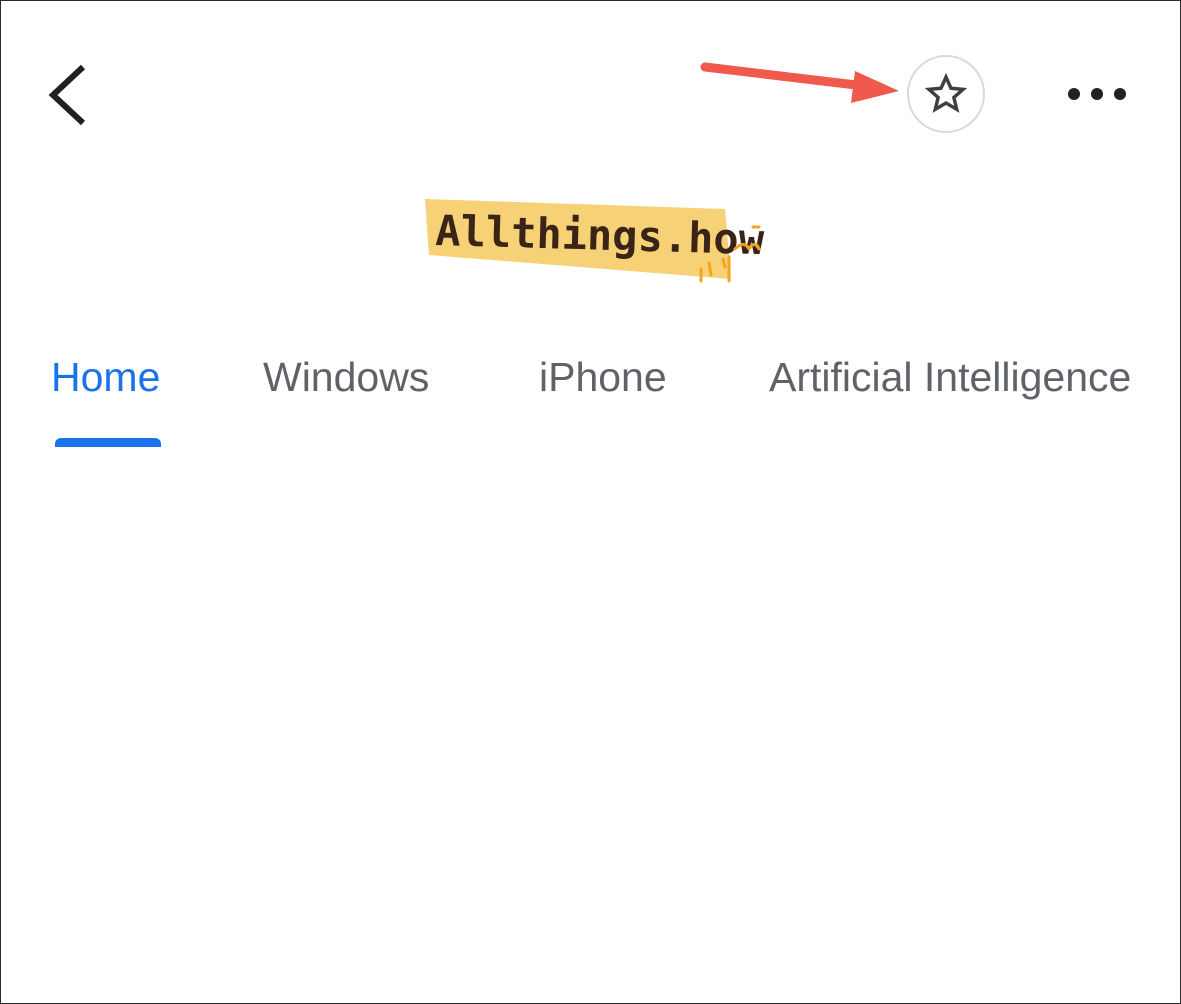 Image resolution: width=1181 pixels, height=1004 pixels. I want to click on site-logo: Allthings.how, so click(600, 241).